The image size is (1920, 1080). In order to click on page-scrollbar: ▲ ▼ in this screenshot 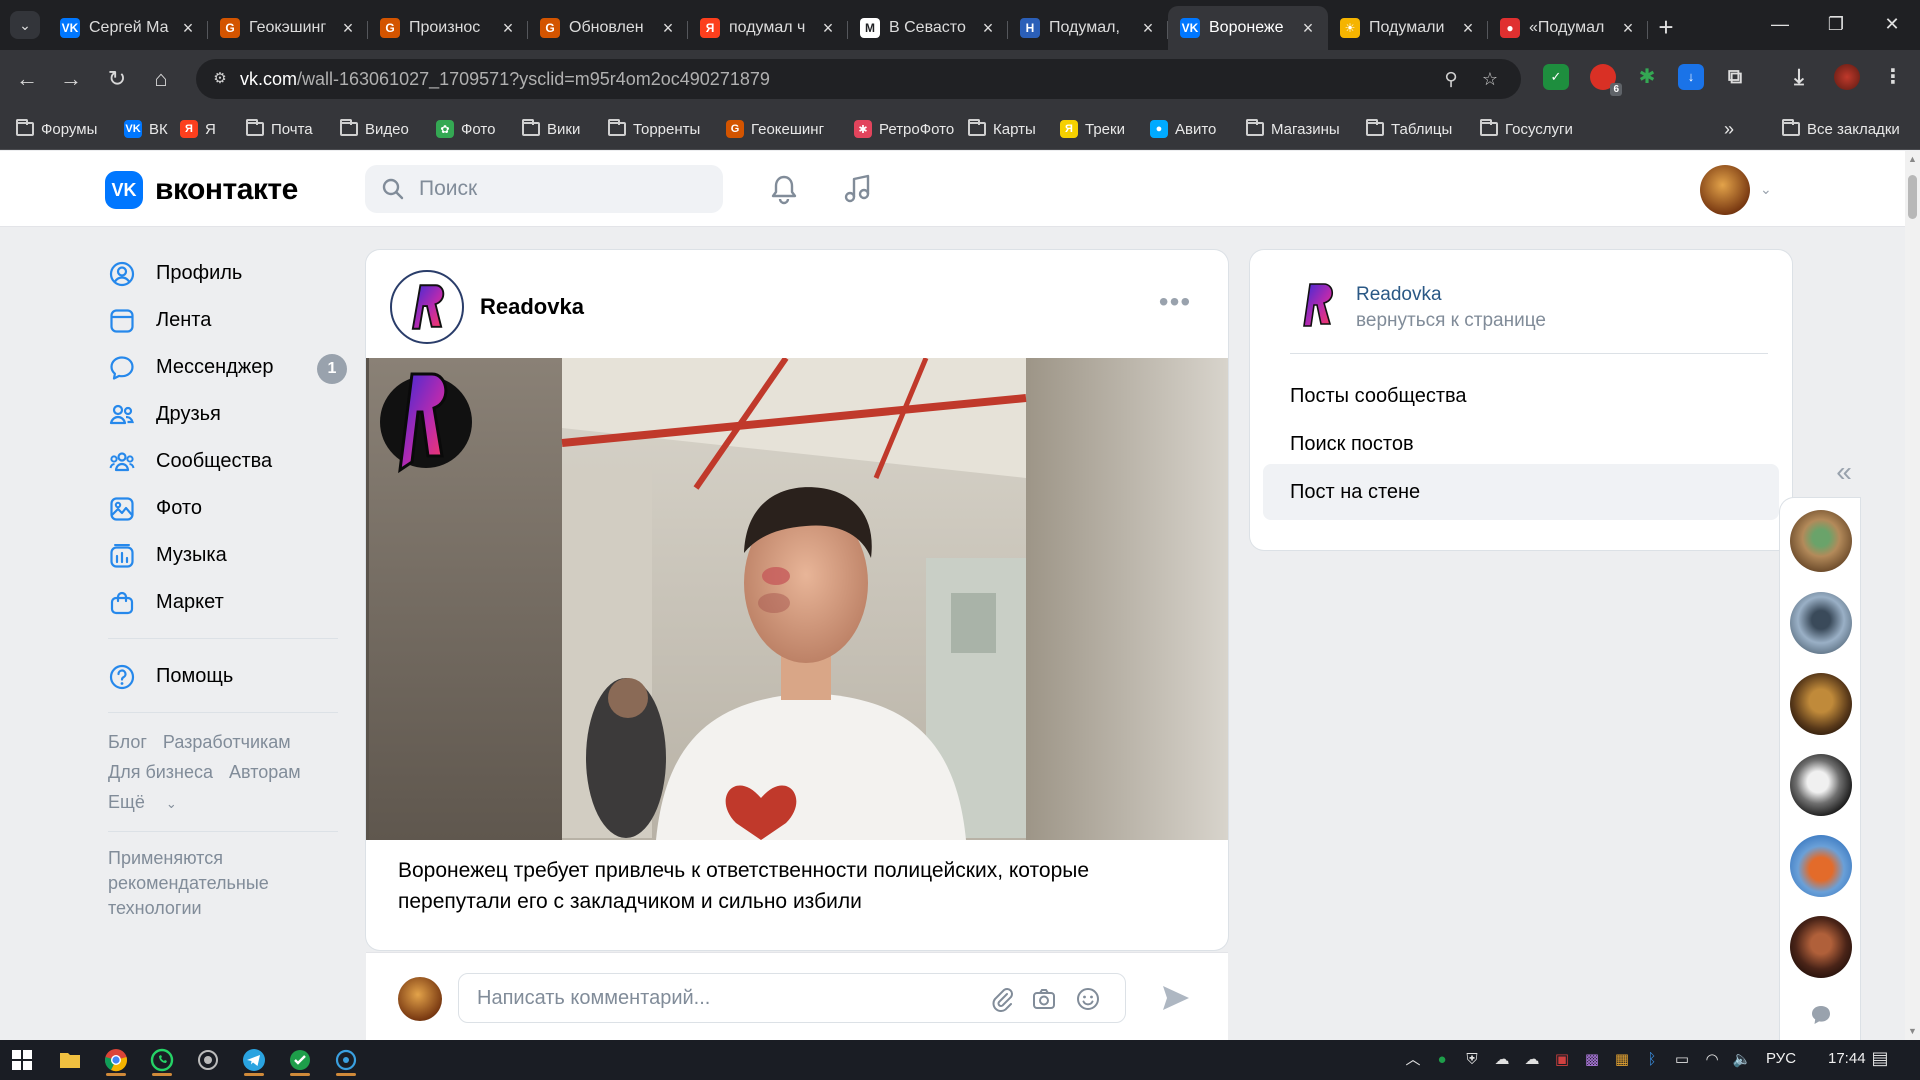, I will do `click(1912, 595)`.